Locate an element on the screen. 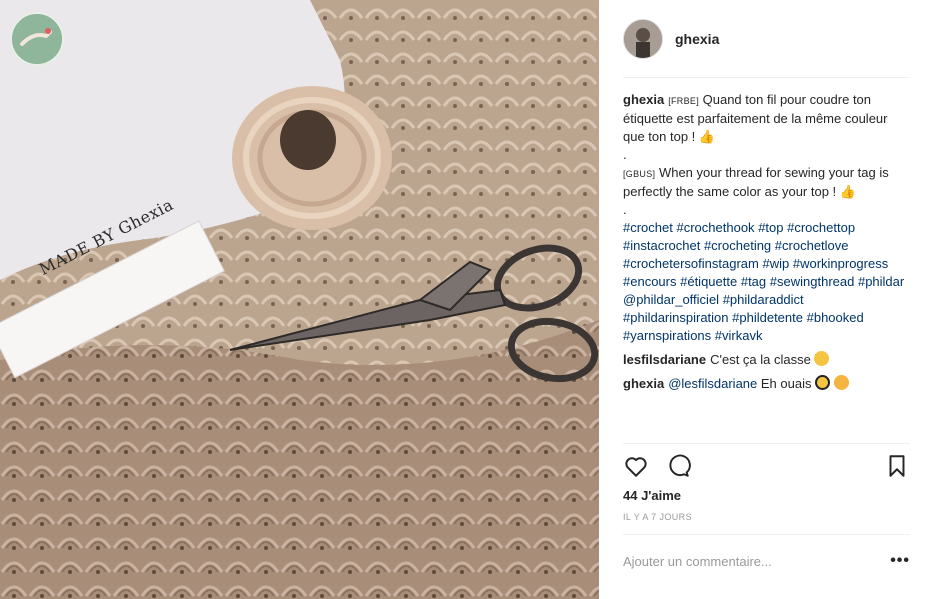 The height and width of the screenshot is (599, 934). action-bar is located at coordinates (766, 466).